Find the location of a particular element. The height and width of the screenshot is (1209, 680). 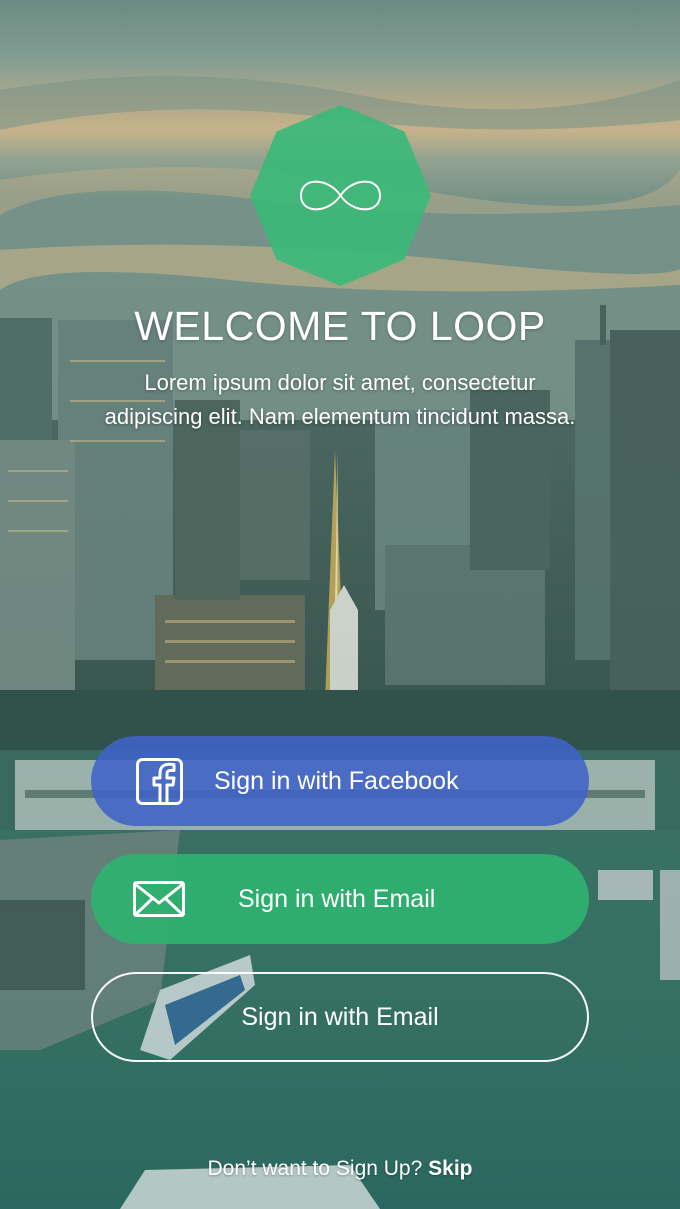

email-signin-button: Sign in with Email is located at coordinates (340, 899).